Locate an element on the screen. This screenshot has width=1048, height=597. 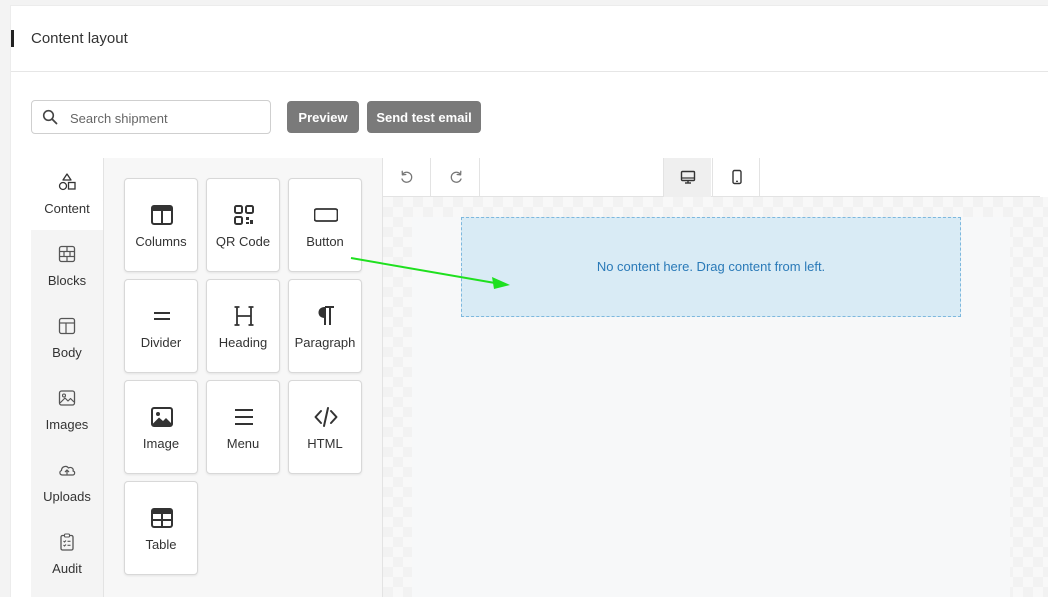
canvas-toolbar is located at coordinates (711, 177).